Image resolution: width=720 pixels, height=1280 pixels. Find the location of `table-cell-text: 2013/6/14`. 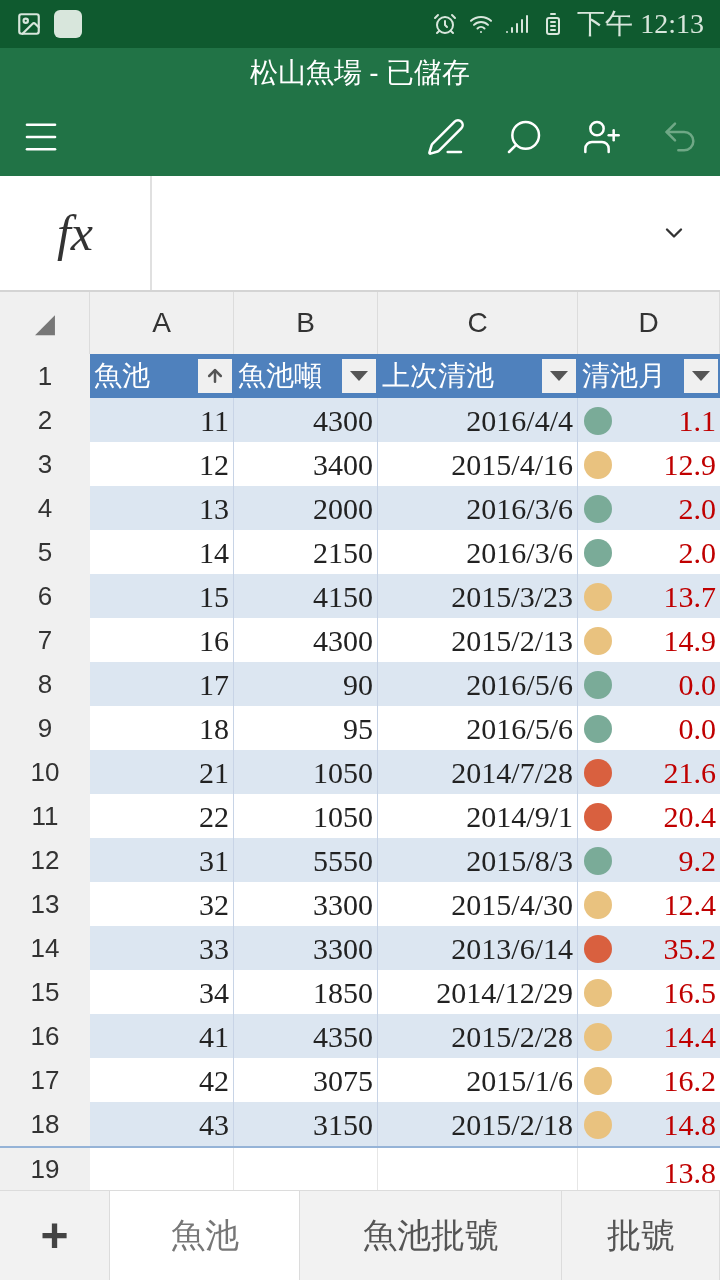

table-cell-text: 2013/6/14 is located at coordinates (512, 949).